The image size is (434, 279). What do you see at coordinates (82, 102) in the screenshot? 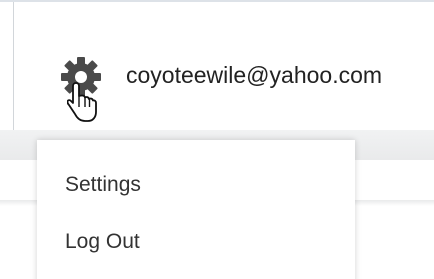
I see `hand-pointer-cursor-icon` at bounding box center [82, 102].